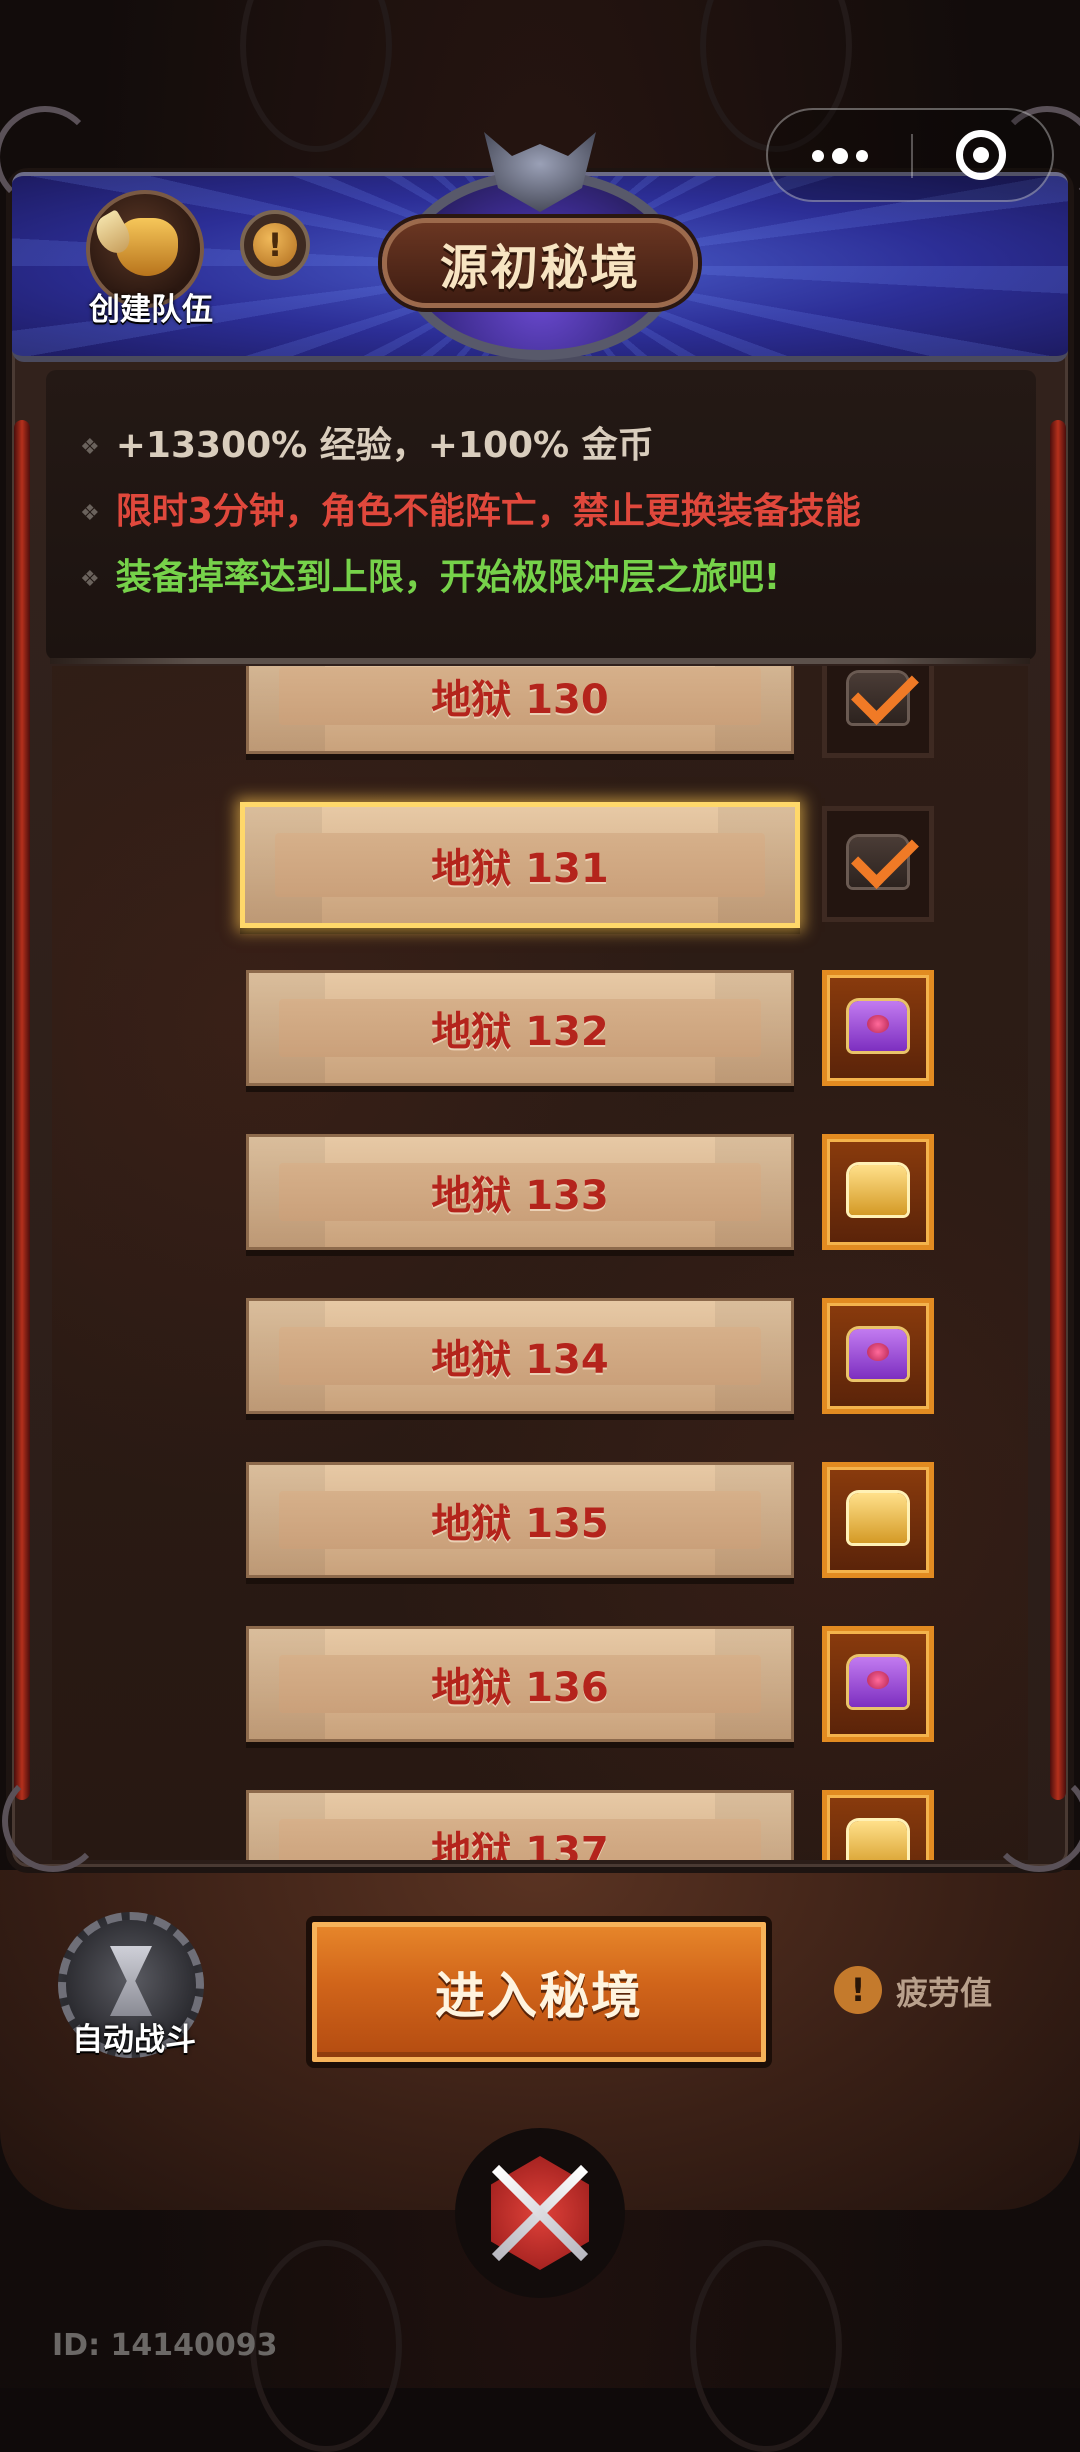 This screenshot has width=1080, height=2452. I want to click on level-133-button: 地狱 133, so click(520, 1192).